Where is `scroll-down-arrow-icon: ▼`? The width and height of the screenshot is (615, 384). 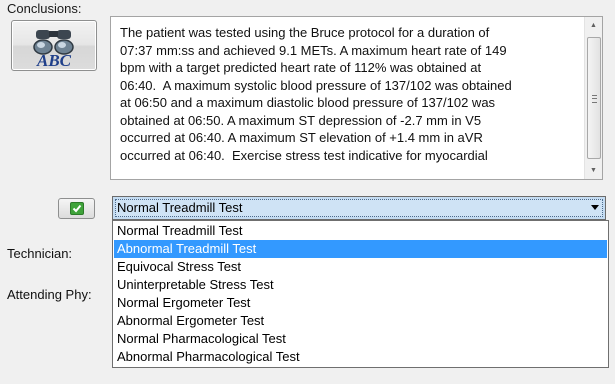
scroll-down-arrow-icon: ▼ is located at coordinates (593, 170).